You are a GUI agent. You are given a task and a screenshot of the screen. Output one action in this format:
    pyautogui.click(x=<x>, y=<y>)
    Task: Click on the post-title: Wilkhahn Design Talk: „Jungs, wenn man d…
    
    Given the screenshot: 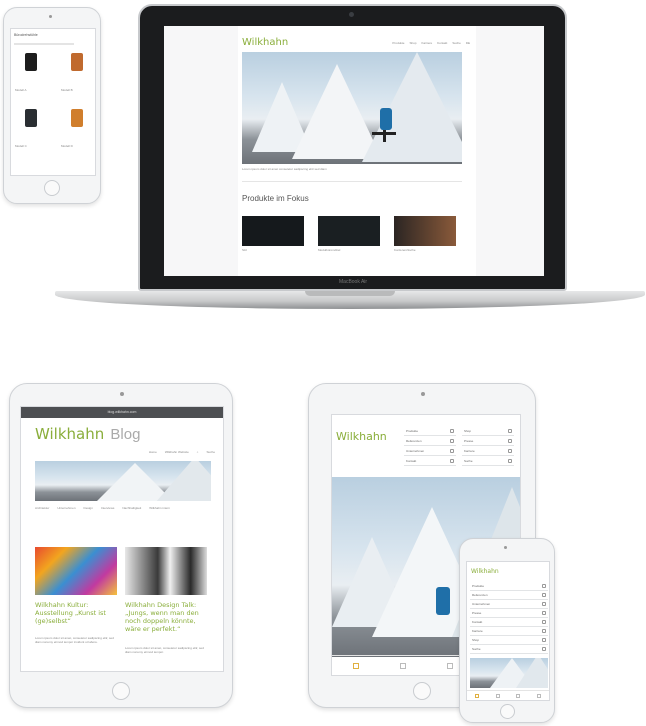 What is the action you would take?
    pyautogui.click(x=166, y=617)
    